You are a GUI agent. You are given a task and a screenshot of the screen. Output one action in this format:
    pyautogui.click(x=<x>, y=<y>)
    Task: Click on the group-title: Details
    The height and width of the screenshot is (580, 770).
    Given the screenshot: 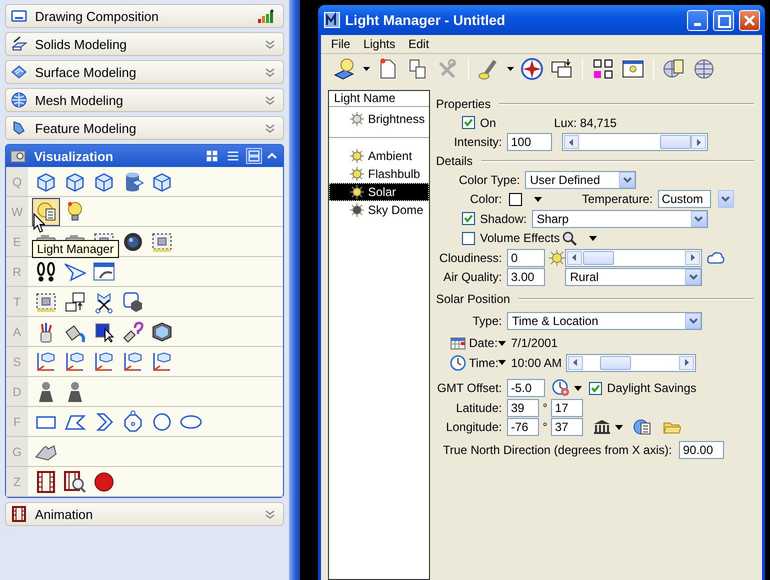 What is the action you would take?
    pyautogui.click(x=454, y=161)
    